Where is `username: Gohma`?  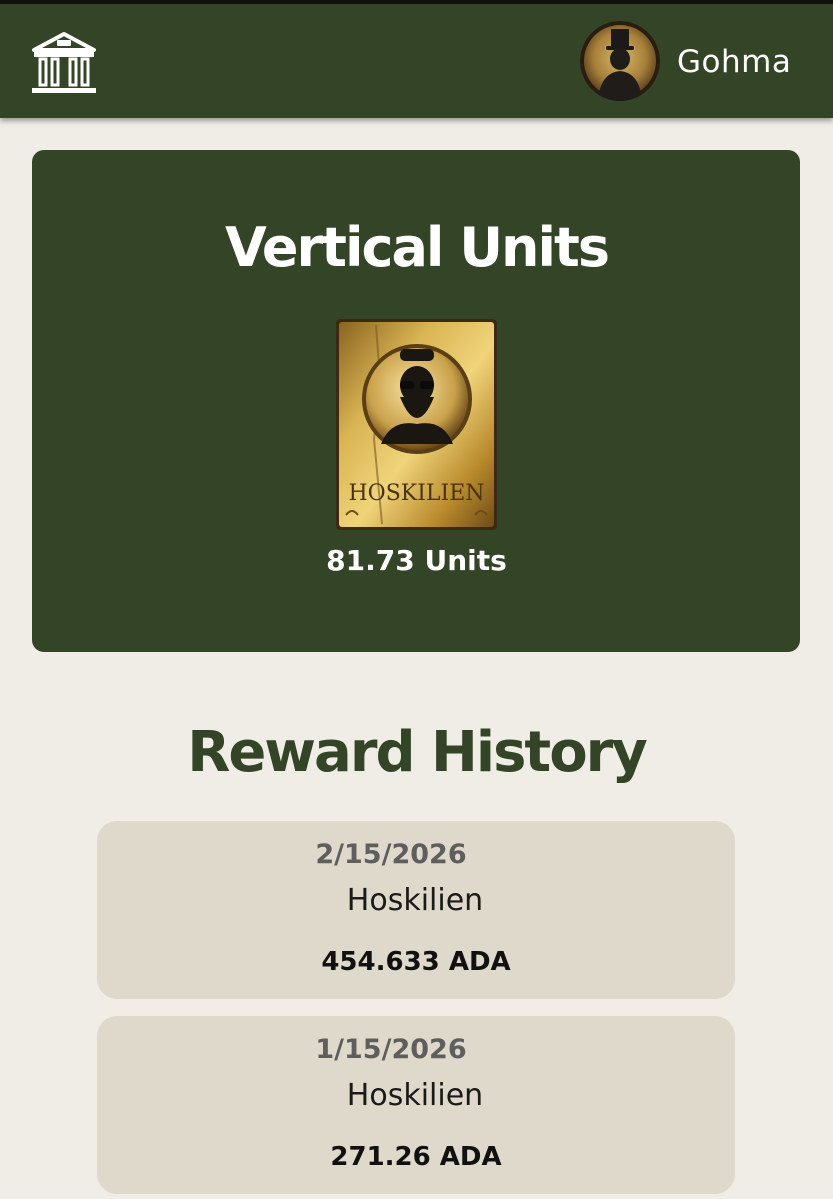 username: Gohma is located at coordinates (734, 62).